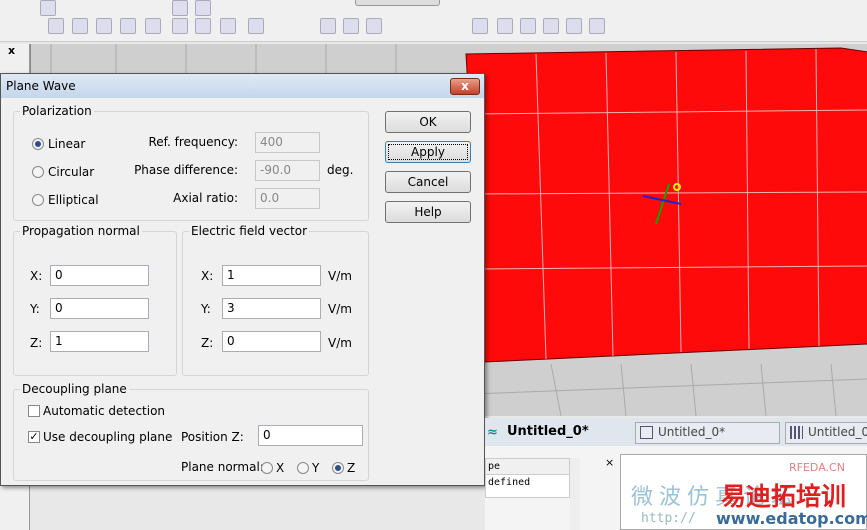  What do you see at coordinates (340, 343) in the screenshot?
I see `efield-z-unit: V/m` at bounding box center [340, 343].